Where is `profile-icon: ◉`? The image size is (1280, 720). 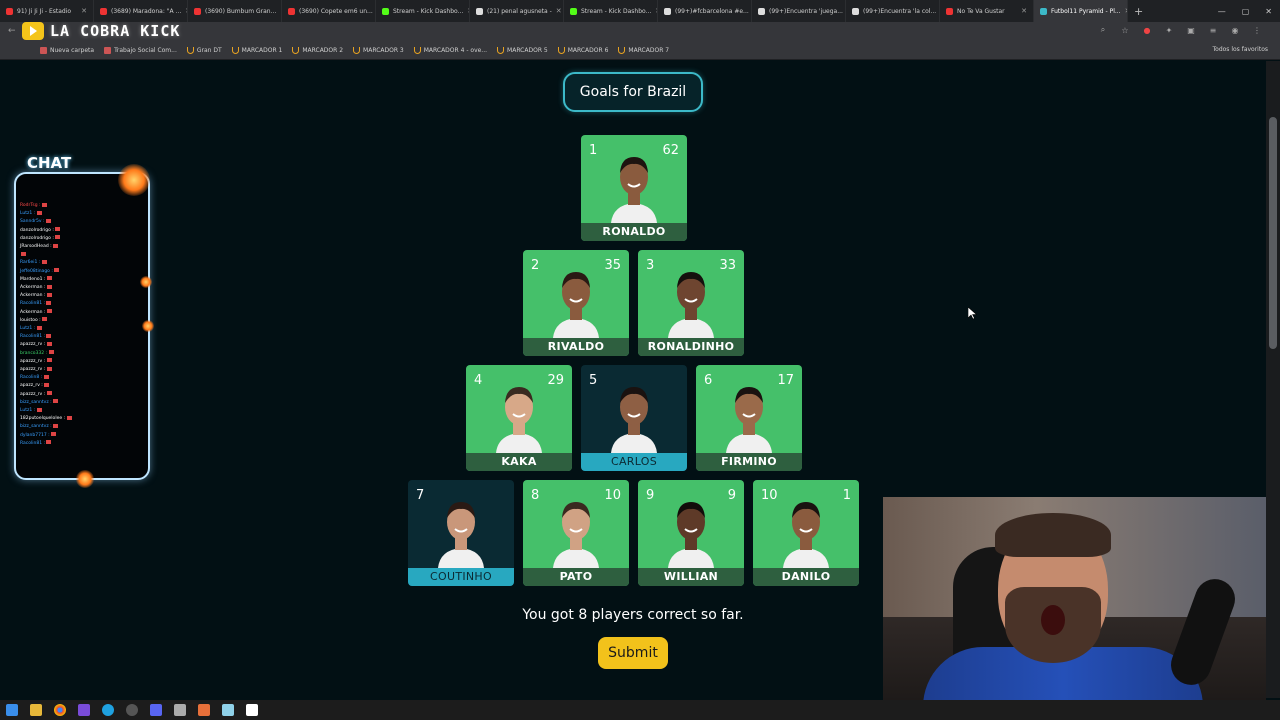
profile-icon: ◉ is located at coordinates (1235, 30).